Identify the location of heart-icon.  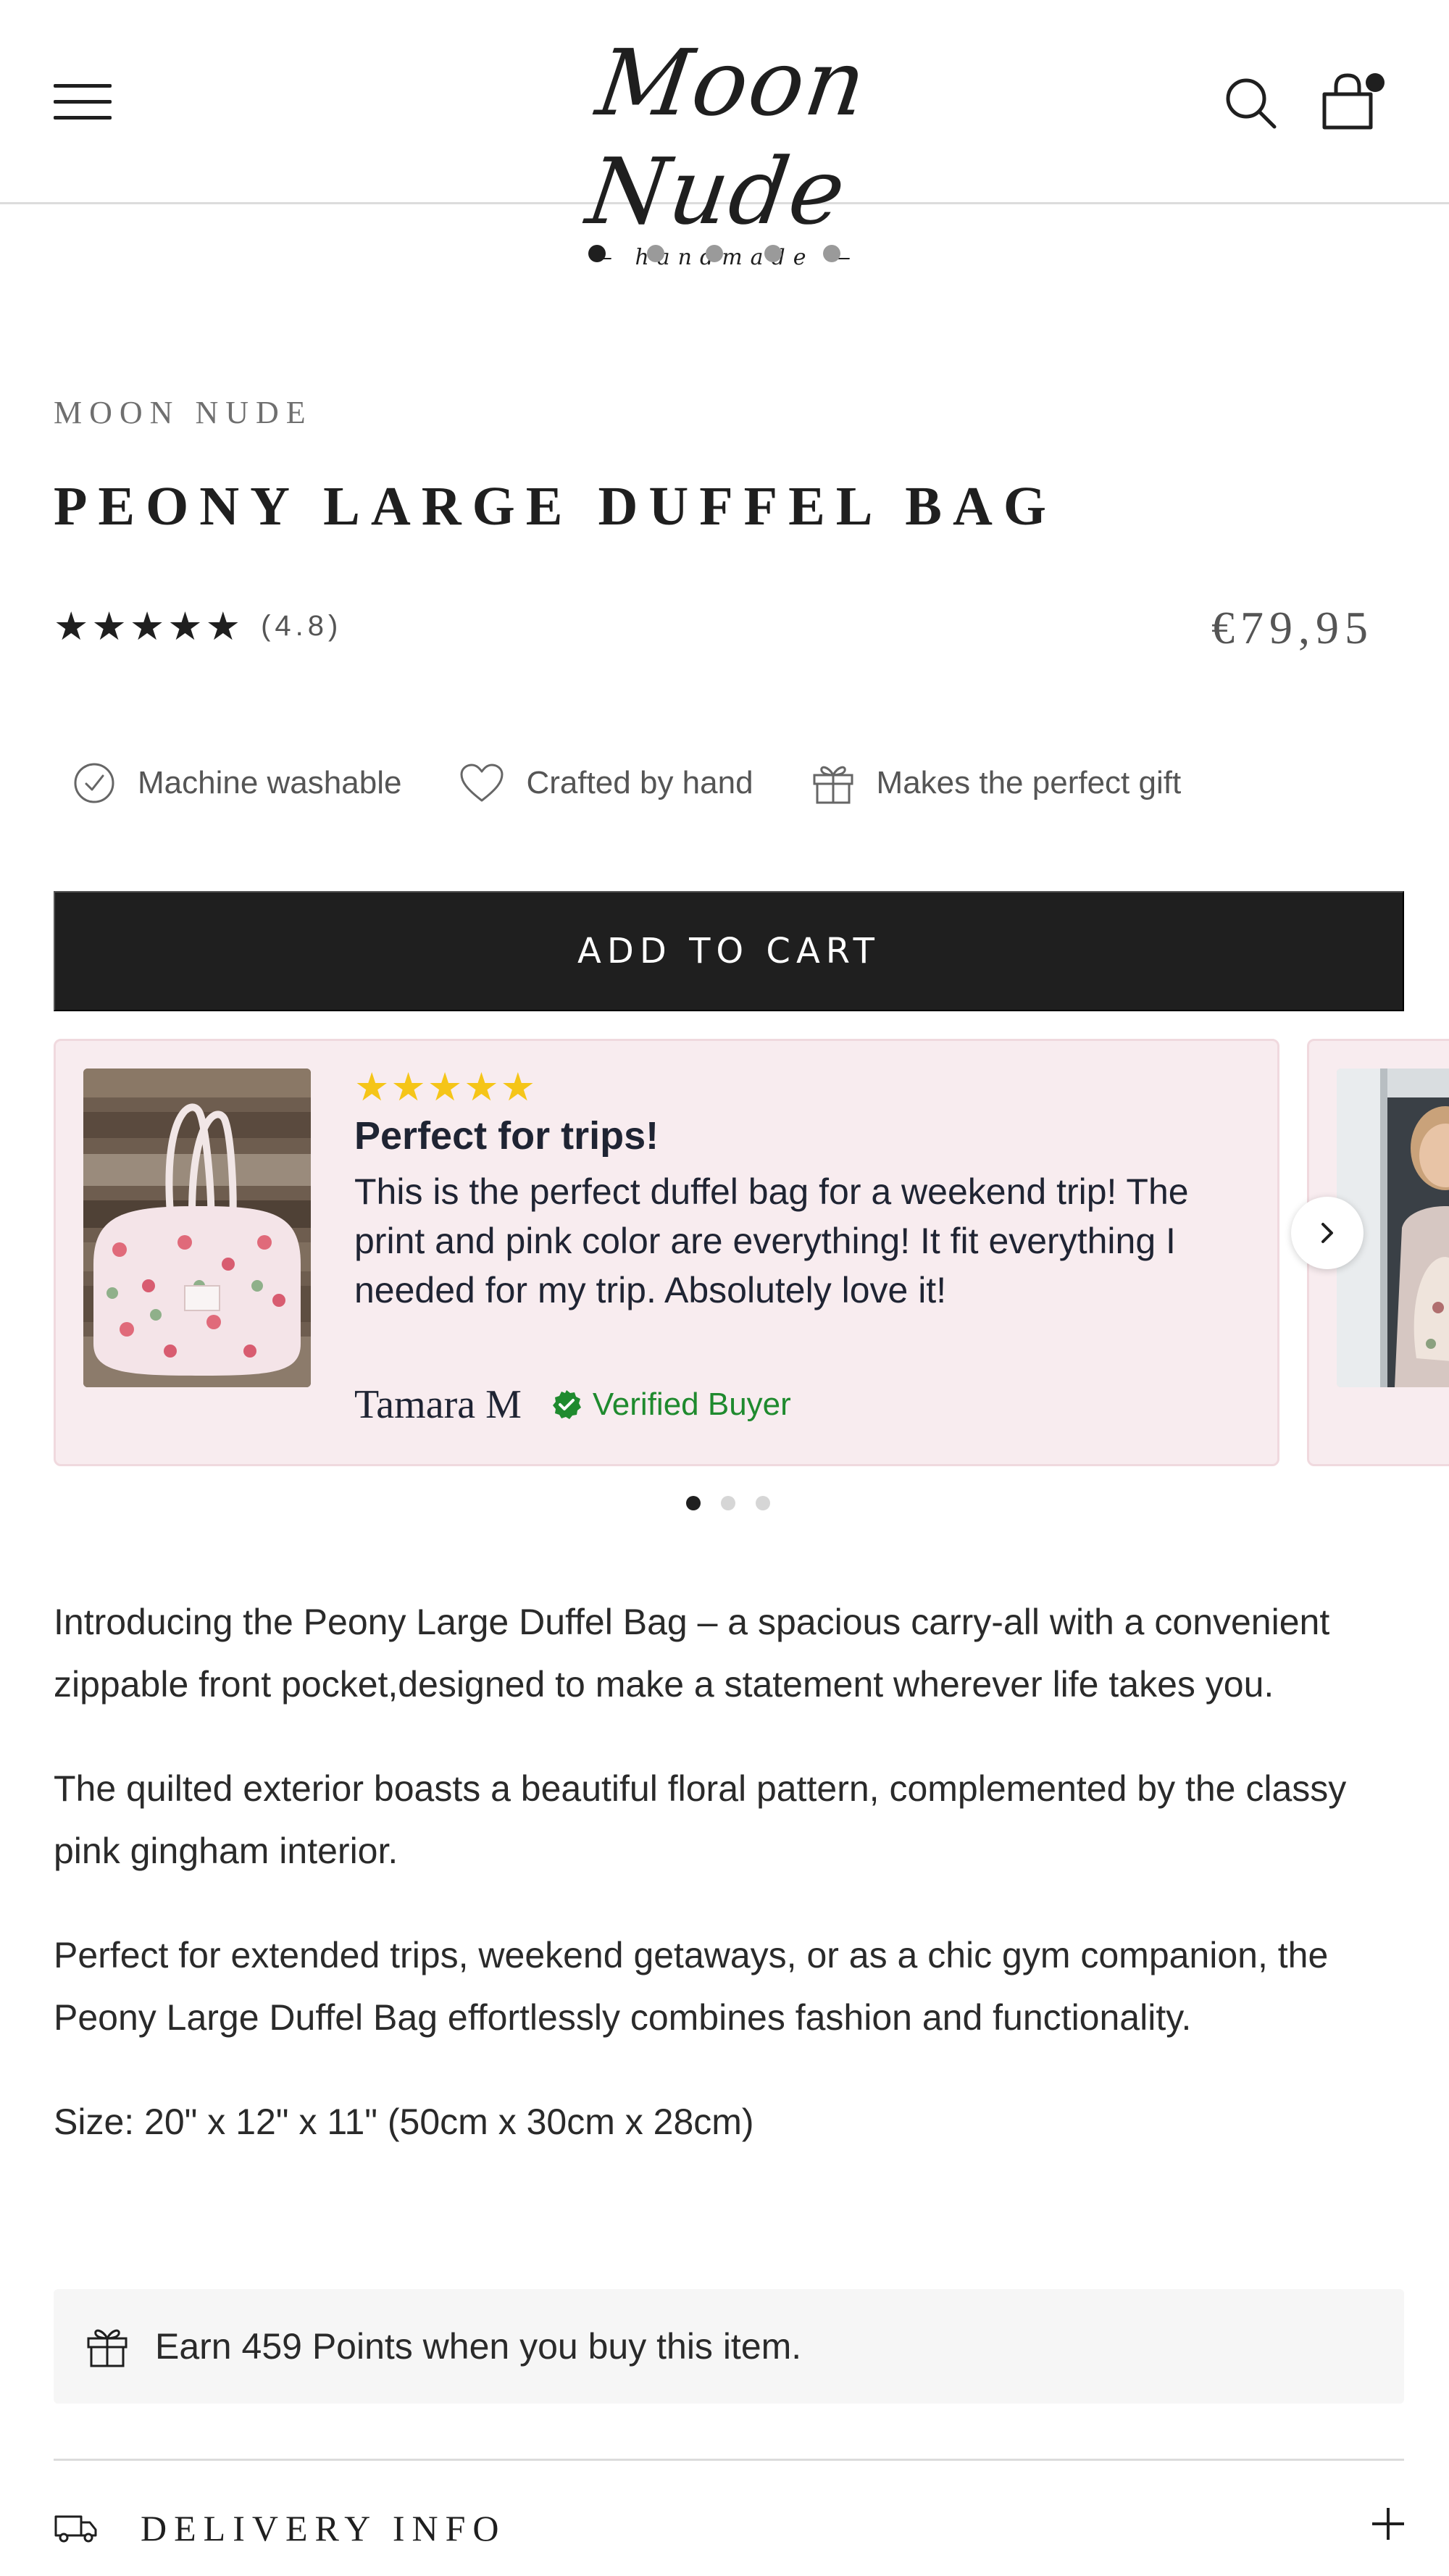
(482, 783).